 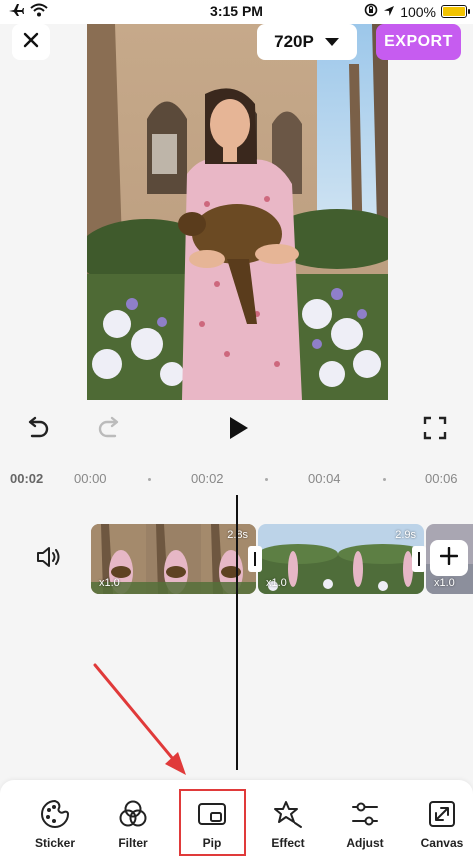 I want to click on tool-adjust: Adjust, so click(x=365, y=820).